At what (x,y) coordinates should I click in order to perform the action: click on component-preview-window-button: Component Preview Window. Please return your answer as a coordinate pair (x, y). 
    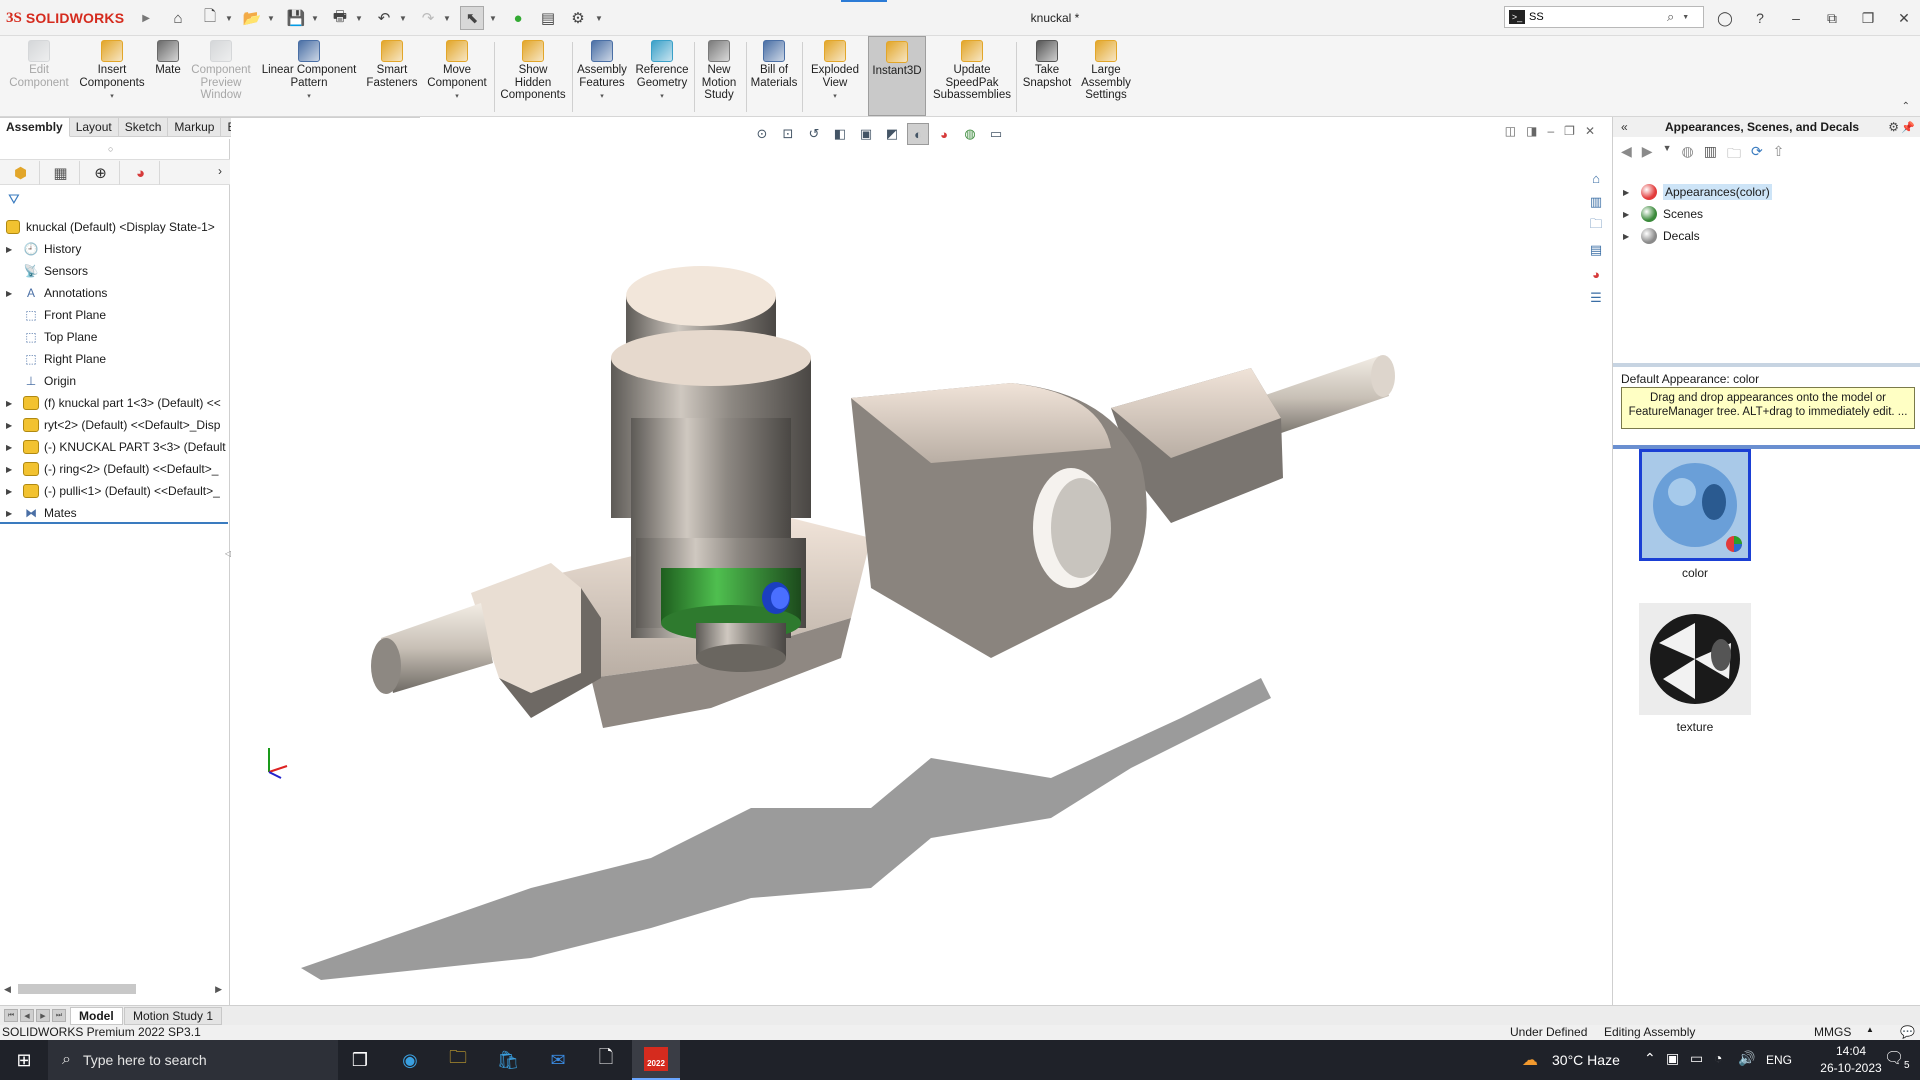
    Looking at the image, I should click on (221, 78).